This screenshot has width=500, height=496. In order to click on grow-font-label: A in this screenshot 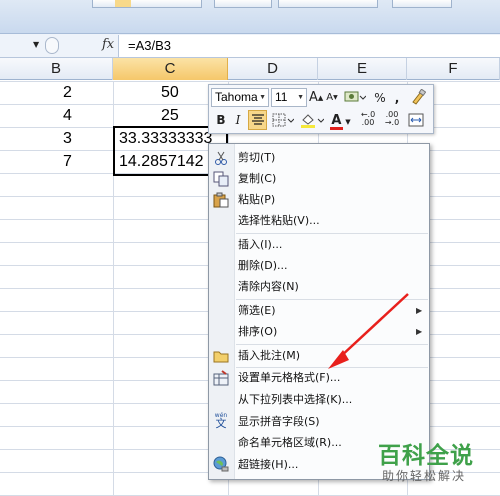, I will do `click(313, 97)`.